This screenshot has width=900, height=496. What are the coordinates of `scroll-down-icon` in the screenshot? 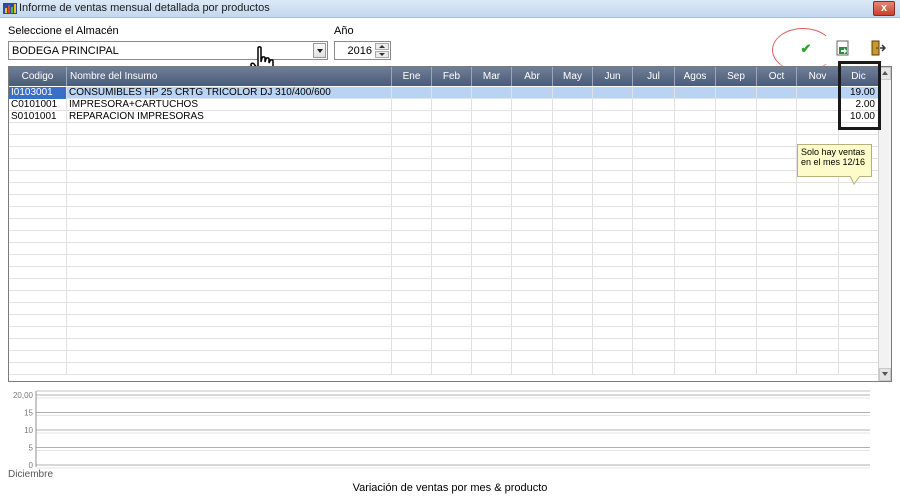 It's located at (885, 374).